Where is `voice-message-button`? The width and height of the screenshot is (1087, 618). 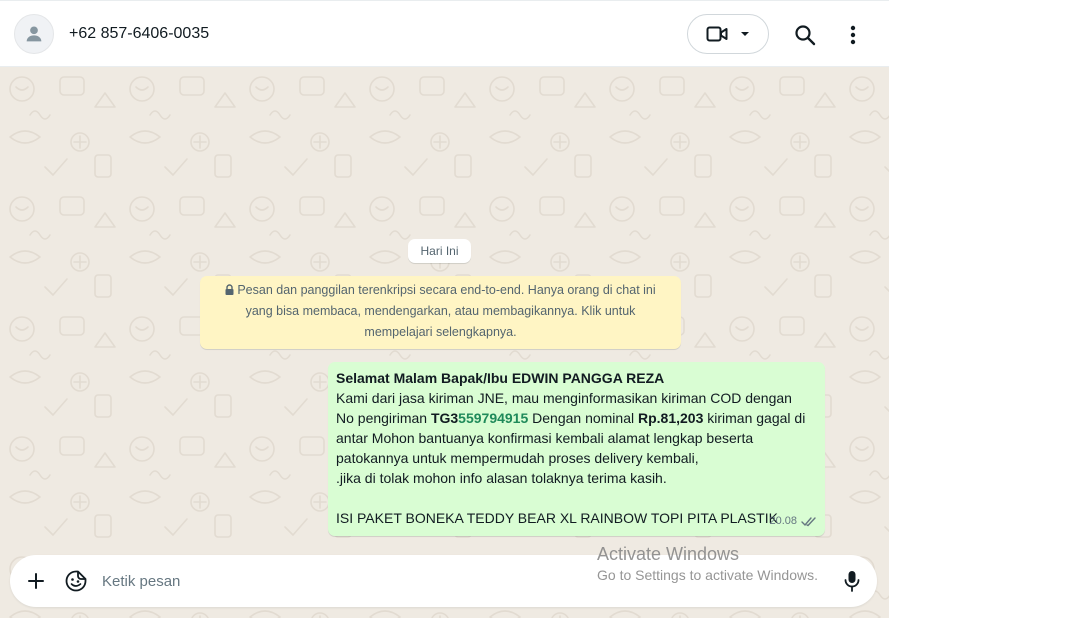
voice-message-button is located at coordinates (852, 581).